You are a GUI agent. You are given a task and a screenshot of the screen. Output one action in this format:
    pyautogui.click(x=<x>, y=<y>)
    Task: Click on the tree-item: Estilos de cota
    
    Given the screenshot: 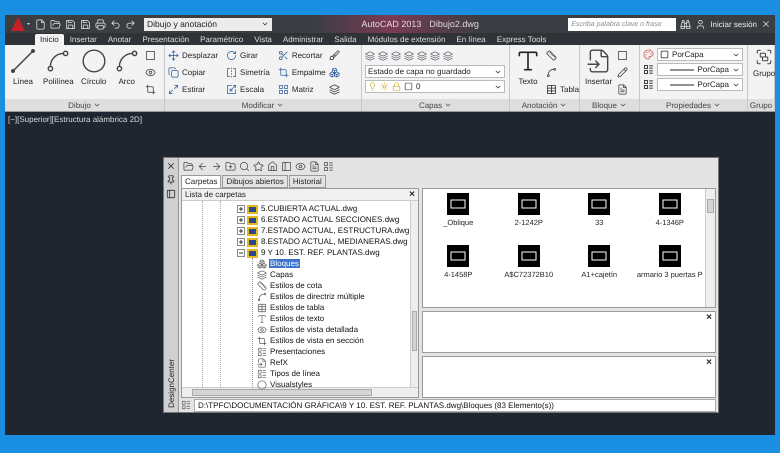 What is the action you would take?
    pyautogui.click(x=296, y=285)
    